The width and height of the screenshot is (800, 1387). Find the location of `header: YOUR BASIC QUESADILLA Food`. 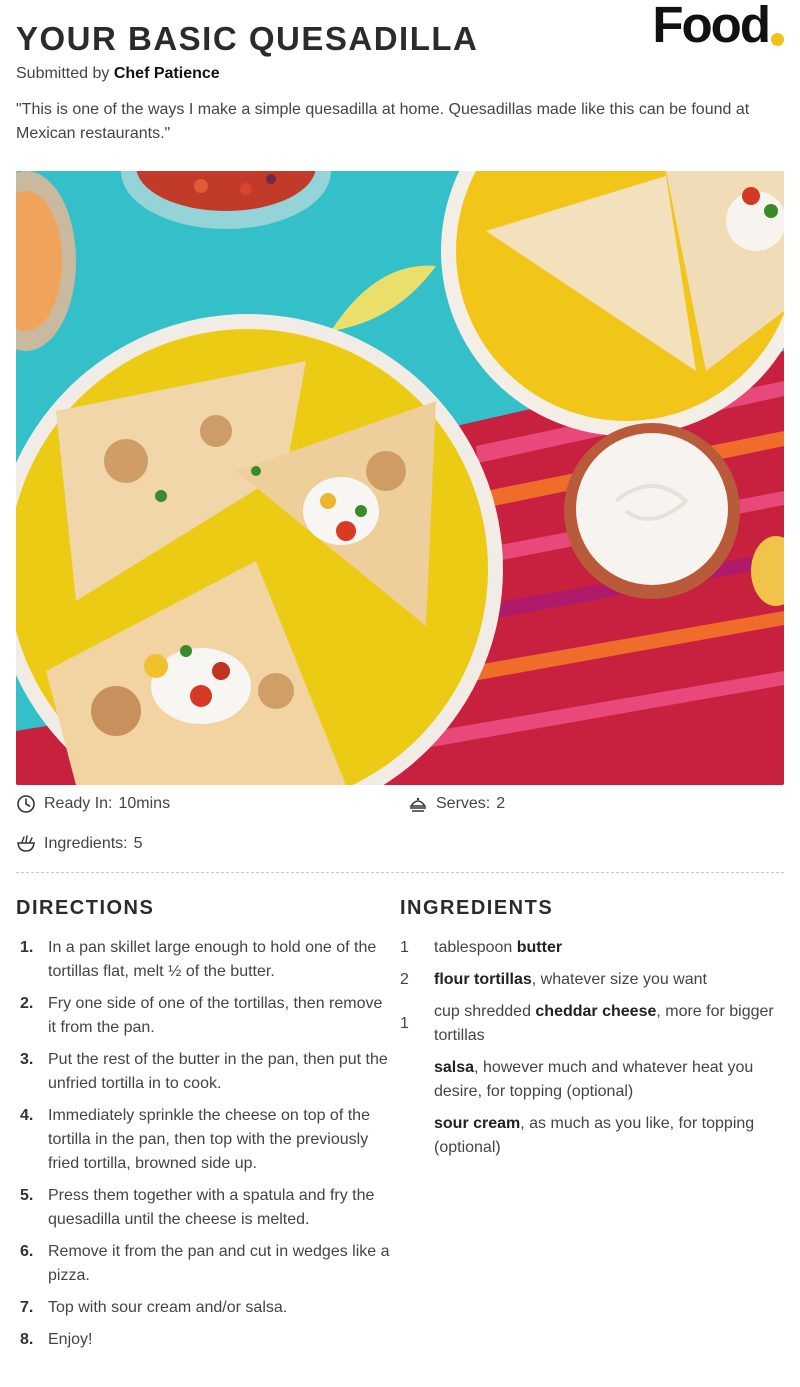

header: YOUR BASIC QUESADILLA Food is located at coordinates (400, 30).